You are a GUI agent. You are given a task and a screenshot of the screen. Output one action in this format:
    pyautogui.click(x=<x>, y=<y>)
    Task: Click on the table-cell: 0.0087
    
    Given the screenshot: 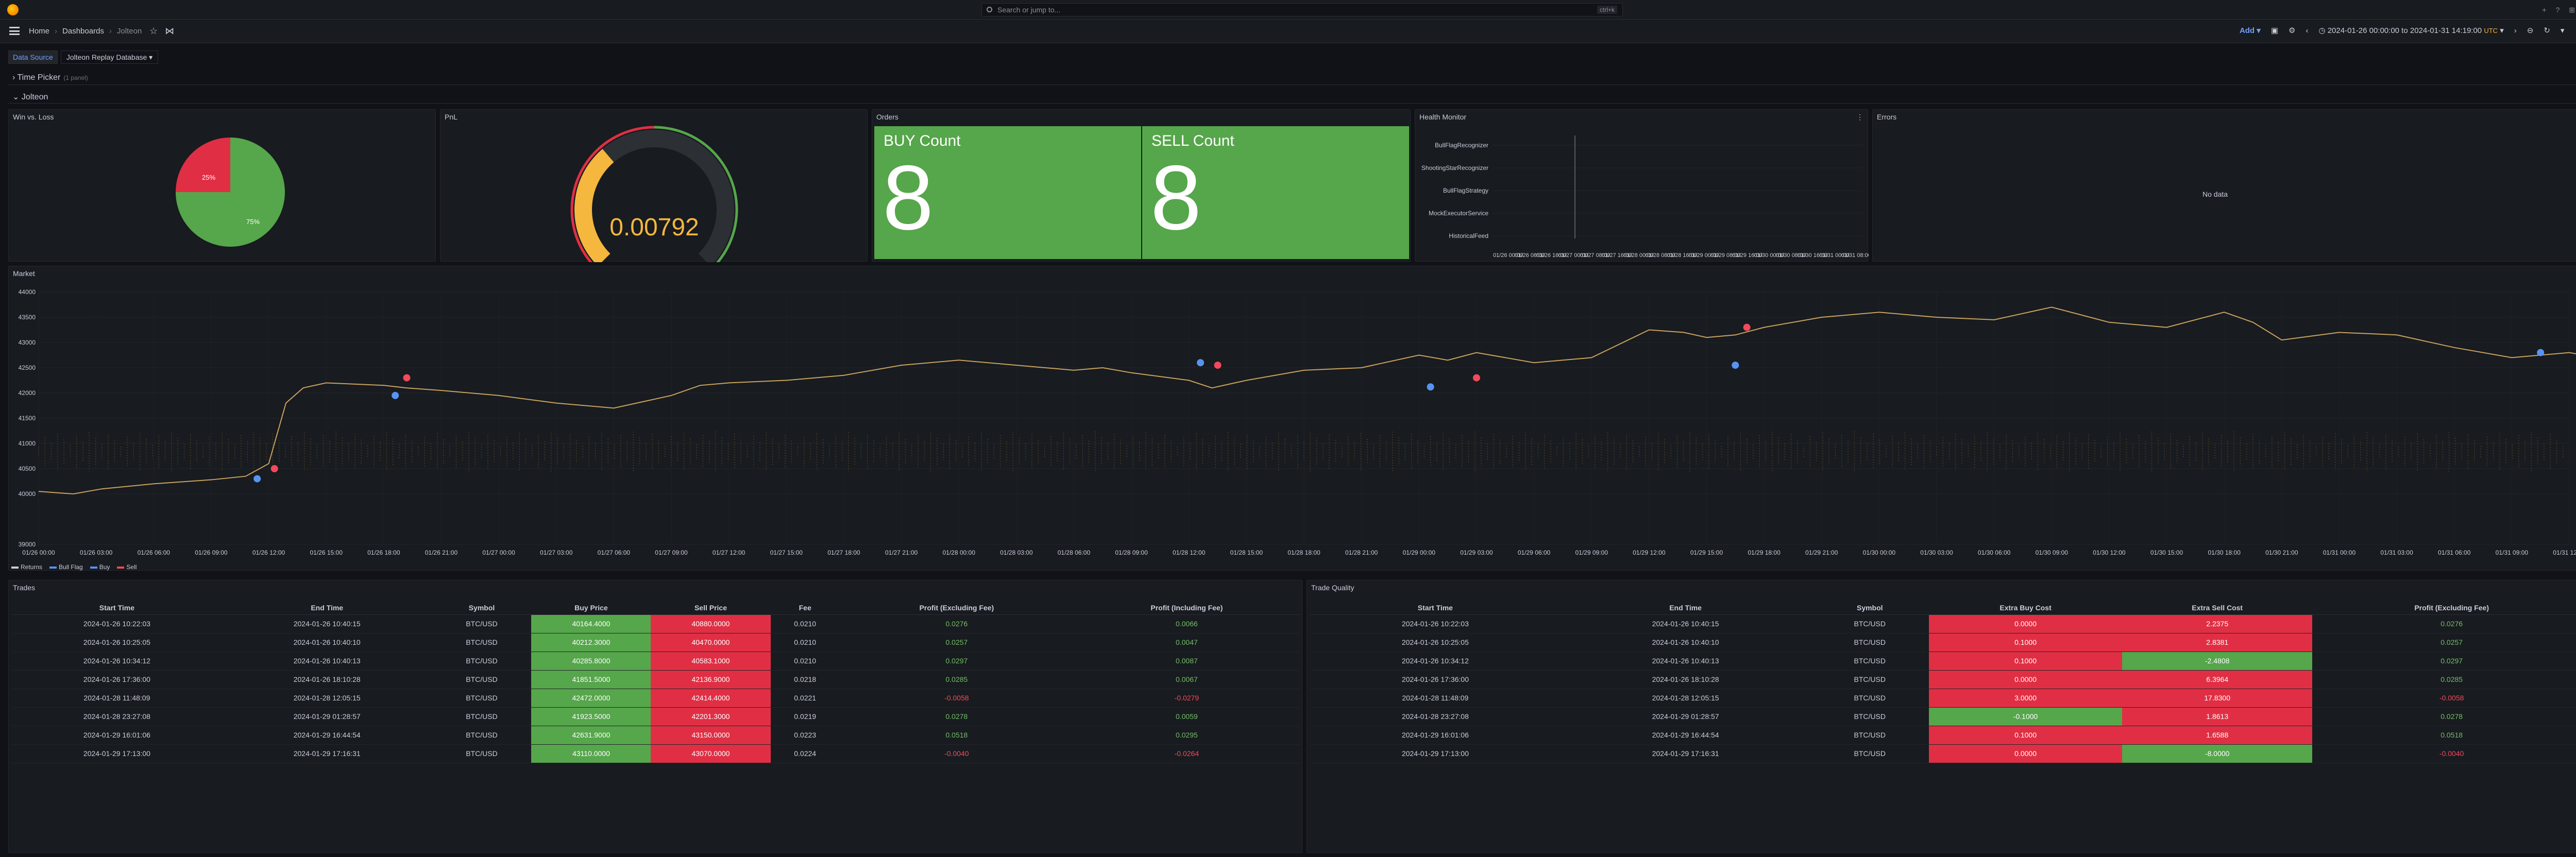 What is the action you would take?
    pyautogui.click(x=1186, y=661)
    